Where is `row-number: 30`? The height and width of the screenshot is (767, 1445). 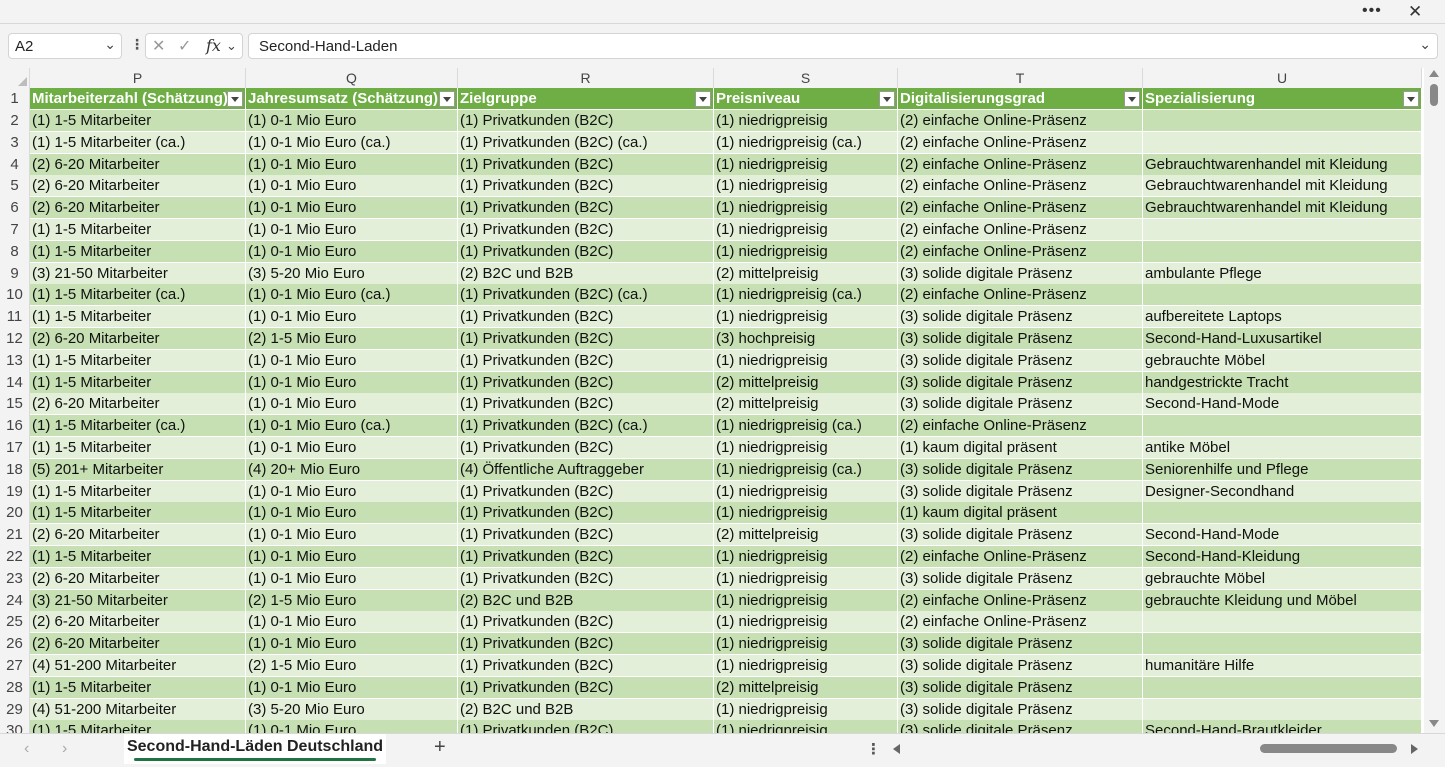 row-number: 30 is located at coordinates (15, 726).